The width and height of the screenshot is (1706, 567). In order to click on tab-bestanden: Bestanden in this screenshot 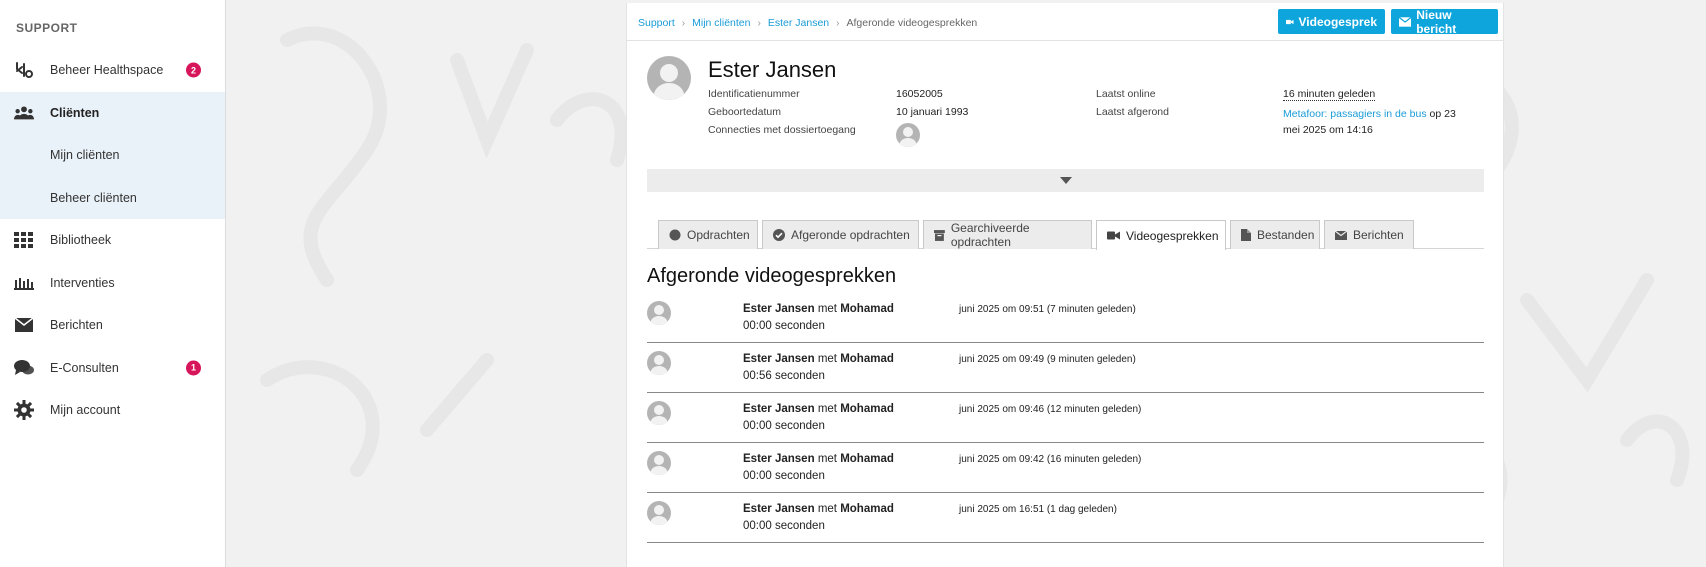, I will do `click(1275, 234)`.